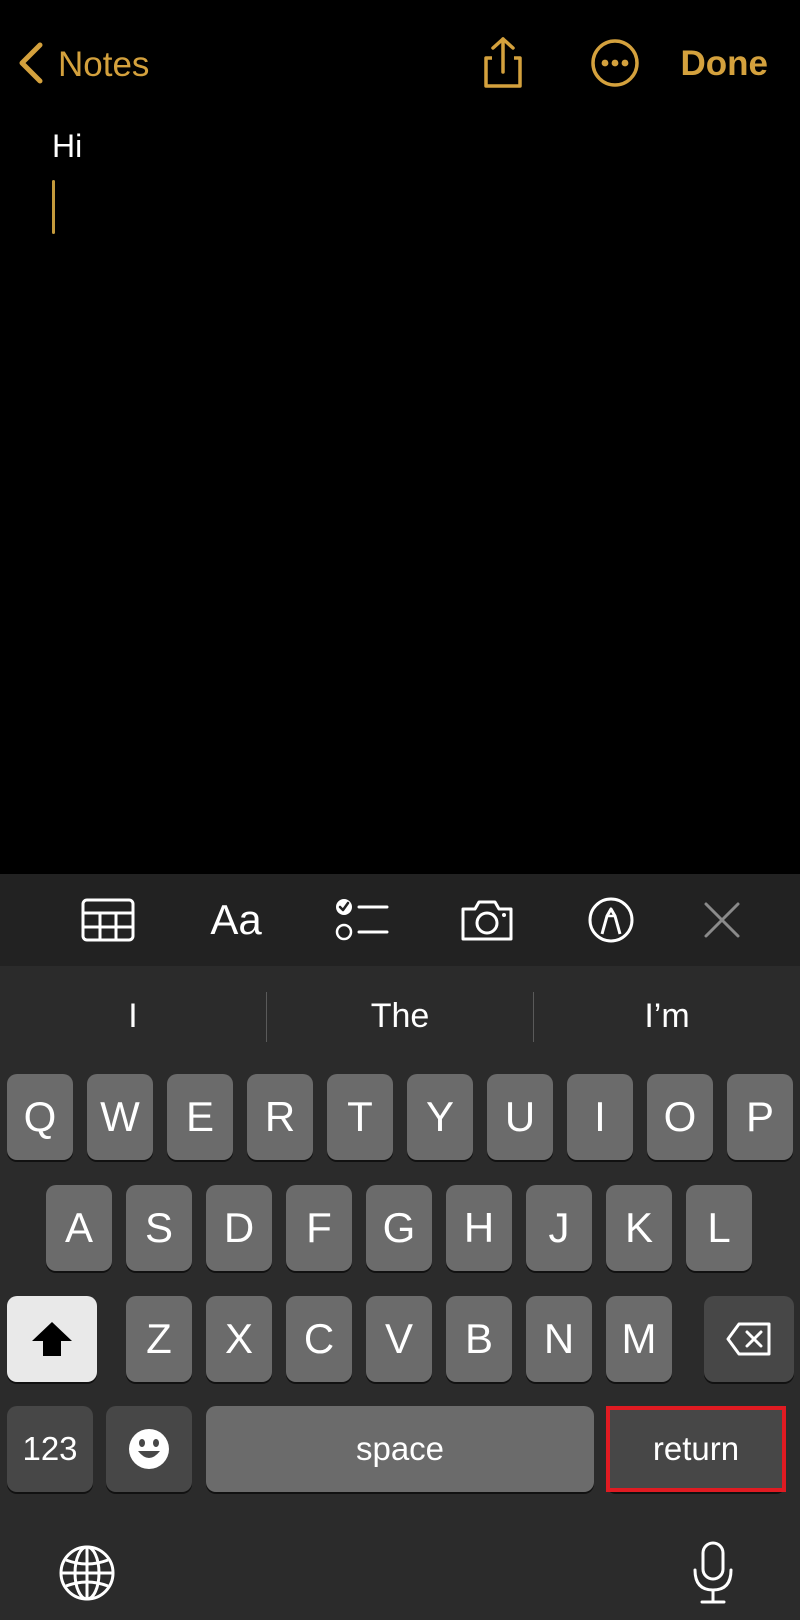 The height and width of the screenshot is (1620, 800). What do you see at coordinates (200, 1117) in the screenshot?
I see `key-e: E` at bounding box center [200, 1117].